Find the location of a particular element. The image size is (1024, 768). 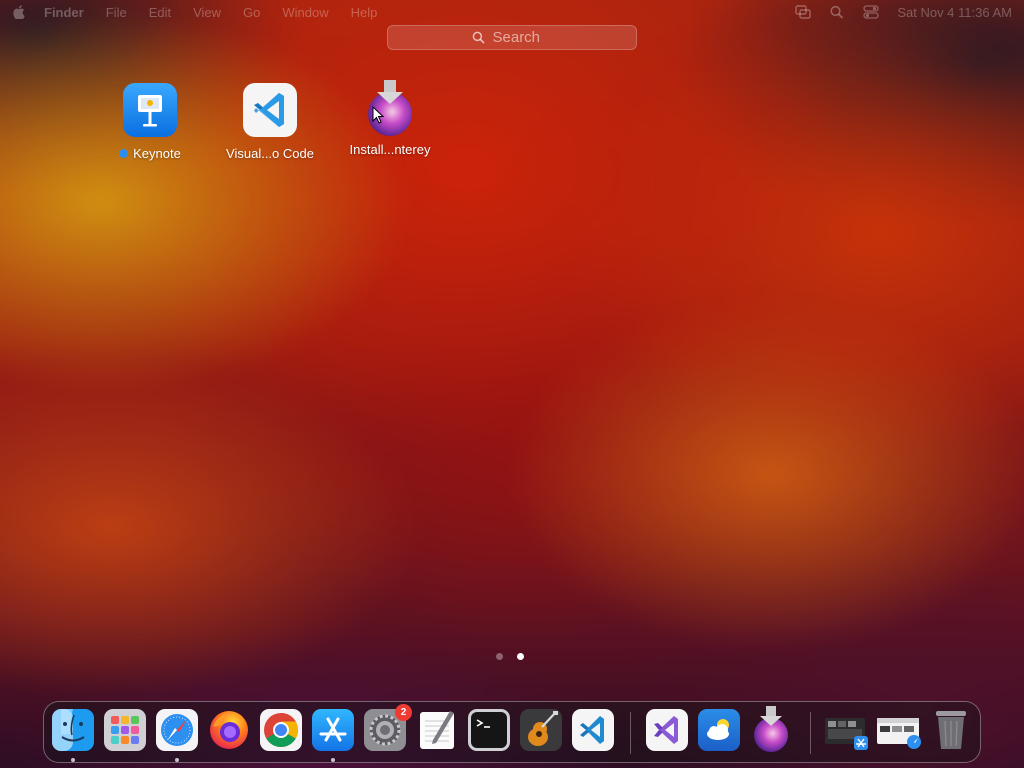

chrome-icon is located at coordinates (281, 730).